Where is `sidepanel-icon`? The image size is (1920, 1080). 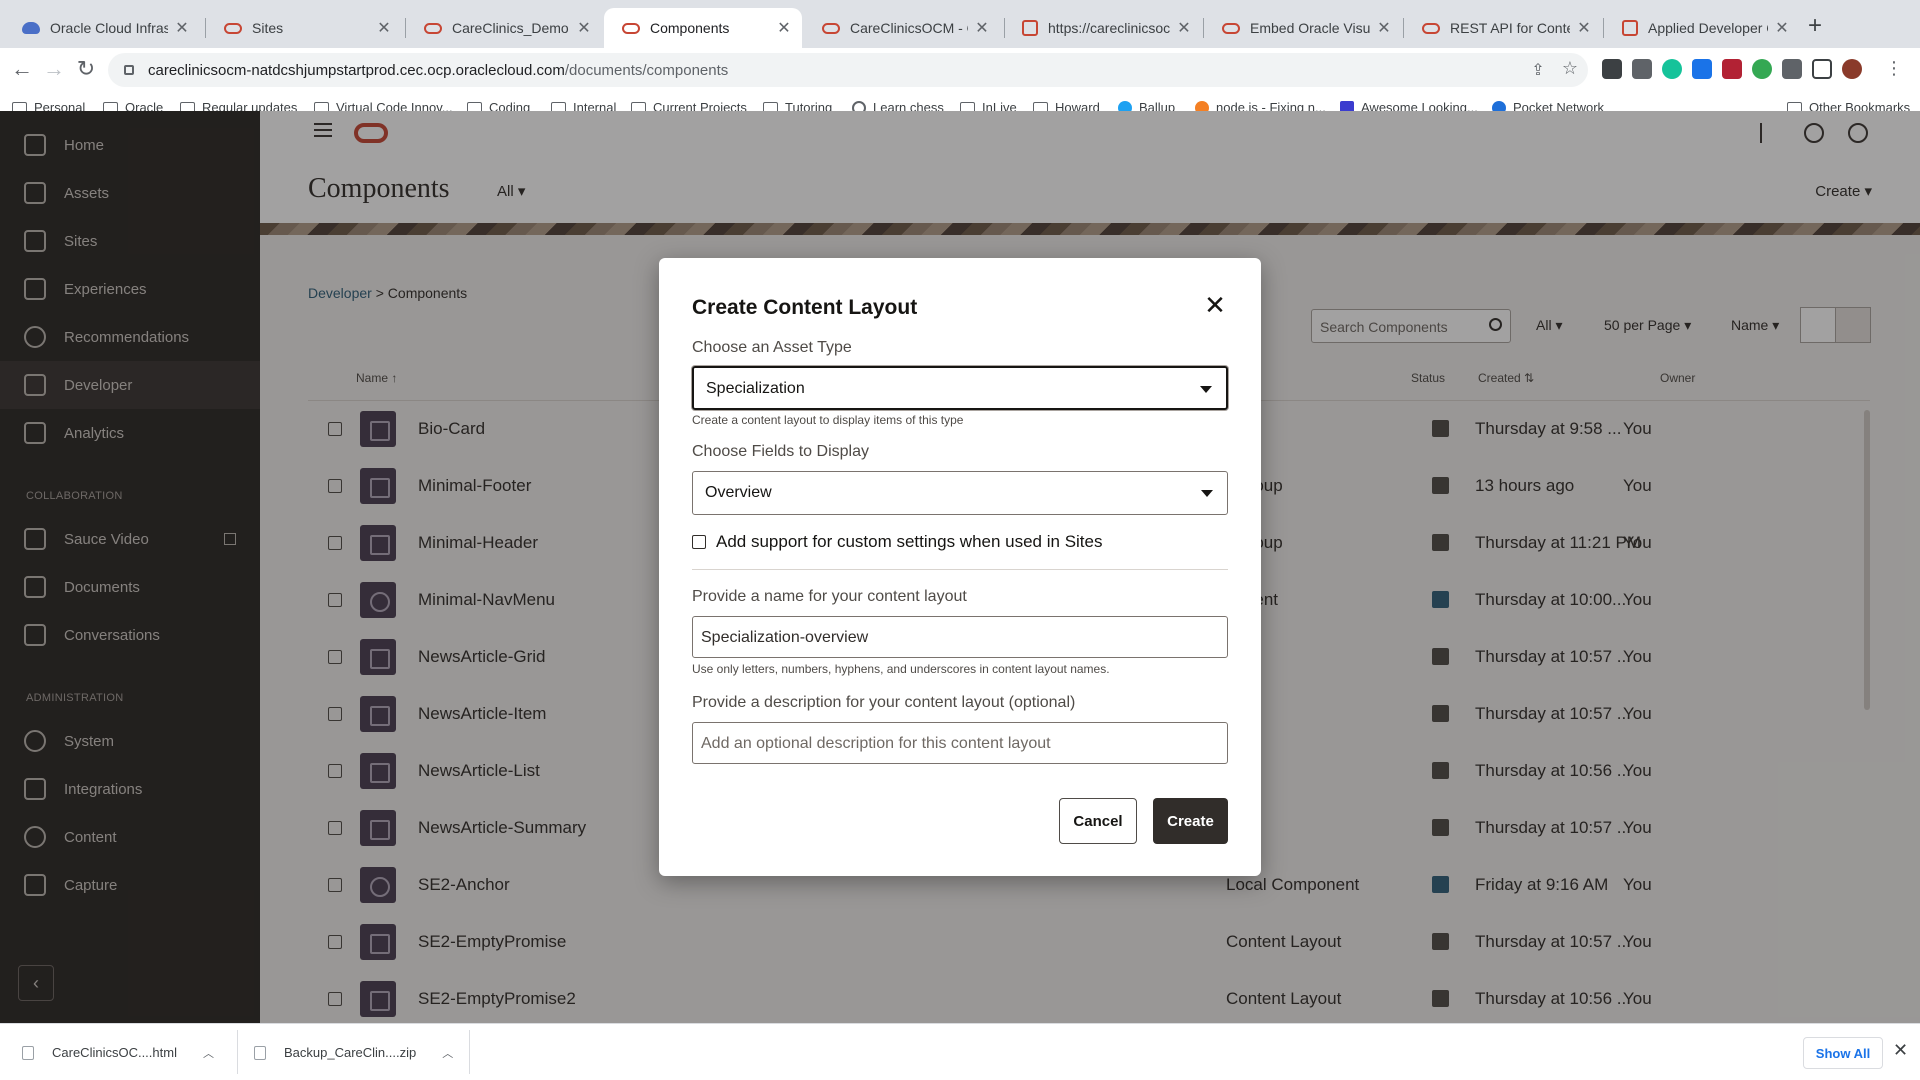
sidepanel-icon is located at coordinates (1822, 69).